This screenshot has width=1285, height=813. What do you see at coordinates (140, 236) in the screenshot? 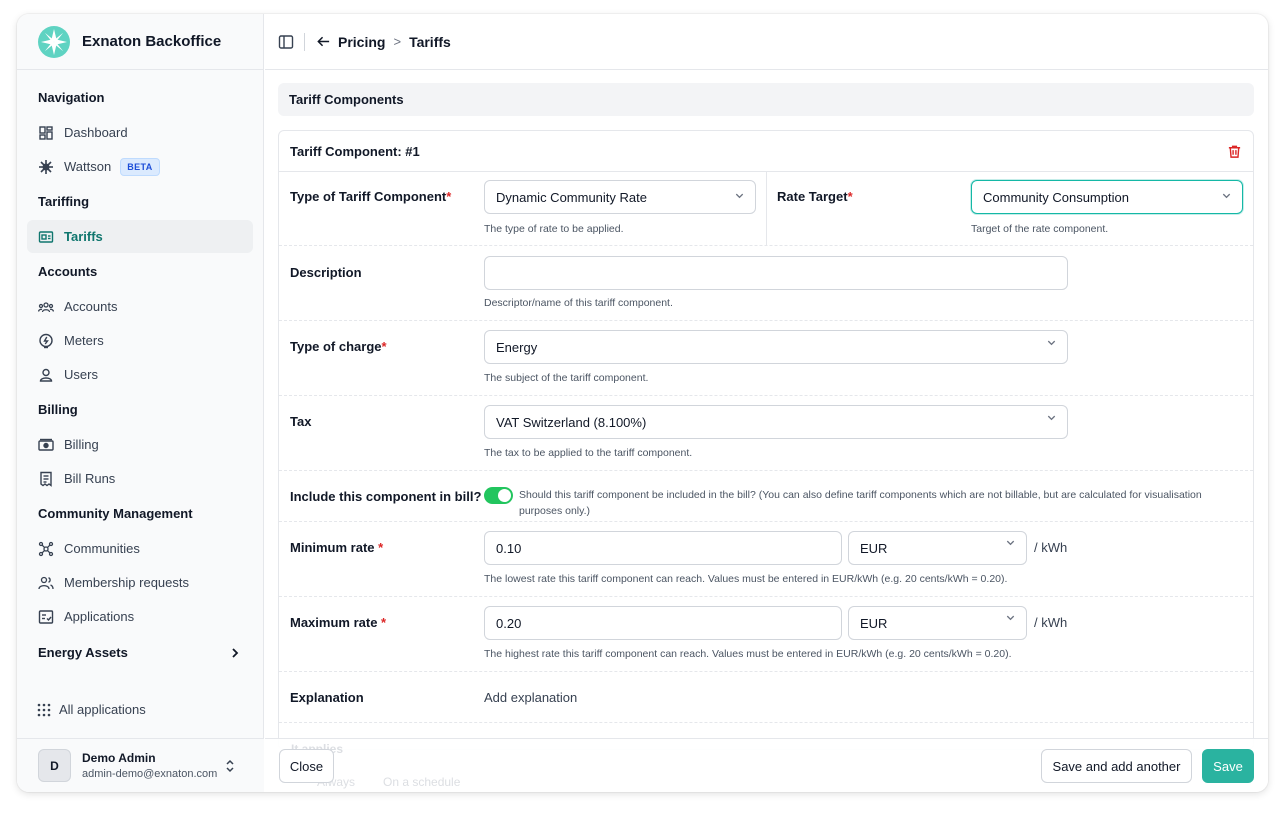
I see `sidebar-item-tariffs: Tariffs` at bounding box center [140, 236].